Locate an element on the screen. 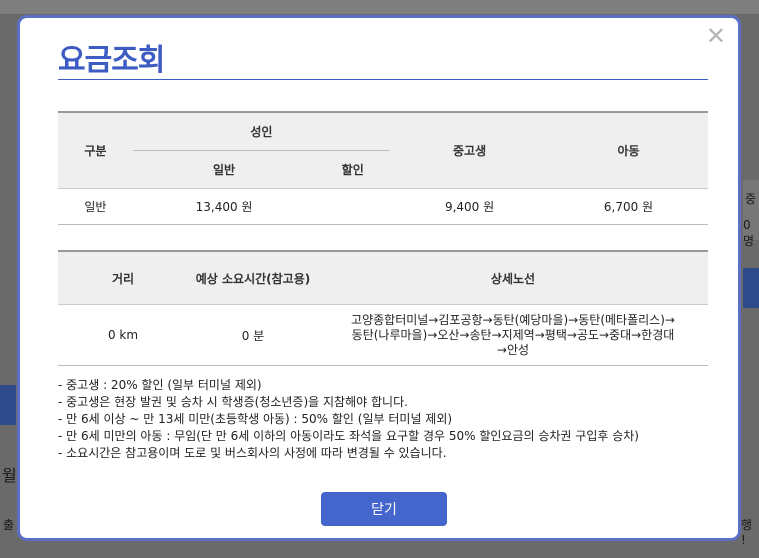 This screenshot has height=558, width=759. cell-duration: 0 분 is located at coordinates (253, 335).